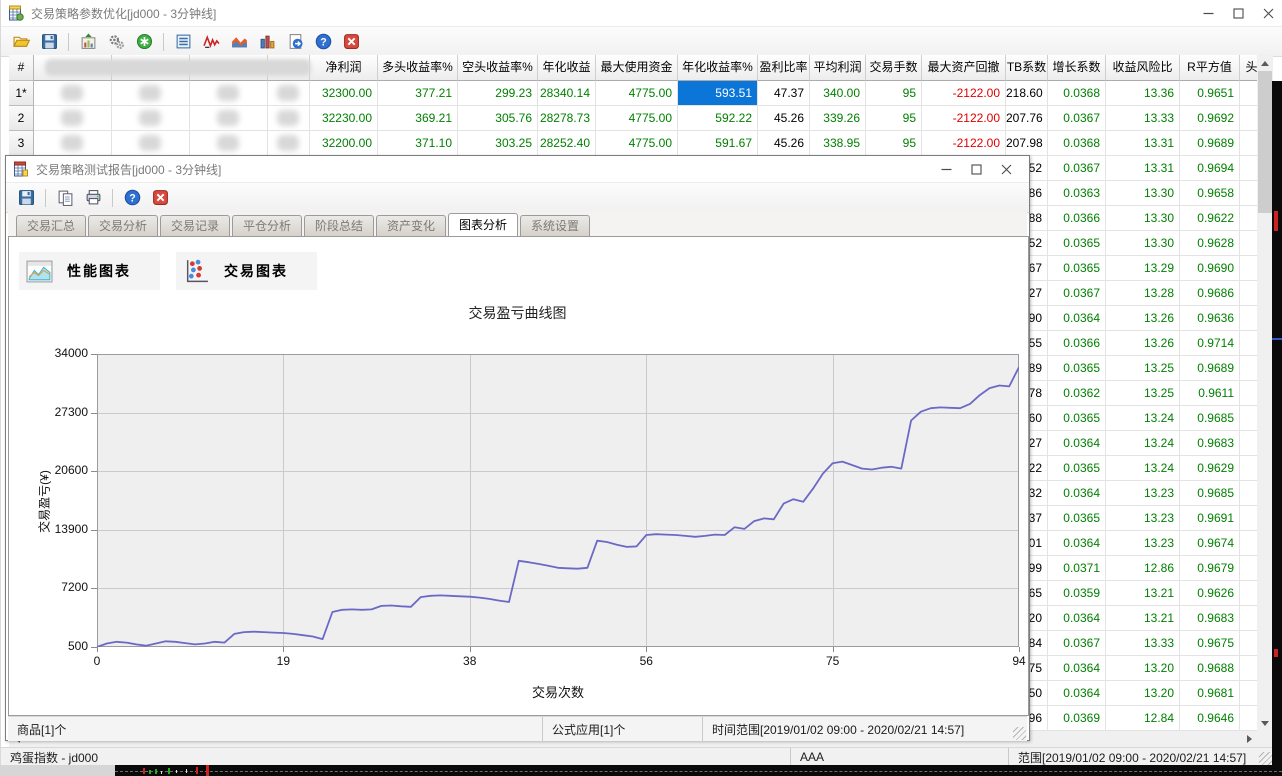  Describe the element at coordinates (93, 198) in the screenshot. I see `print-icon` at that location.